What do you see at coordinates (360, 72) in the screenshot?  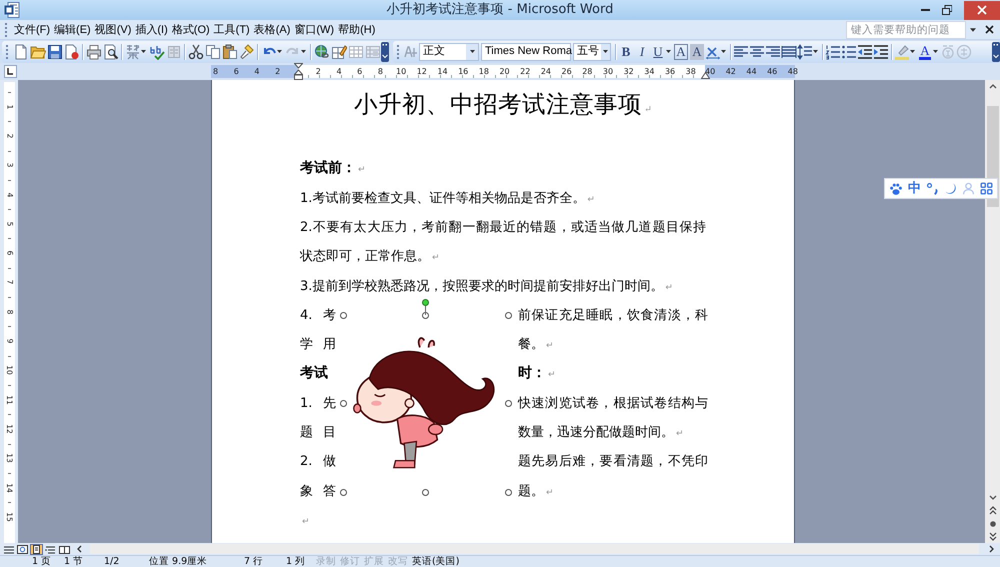 I see `ruler-number: 6` at bounding box center [360, 72].